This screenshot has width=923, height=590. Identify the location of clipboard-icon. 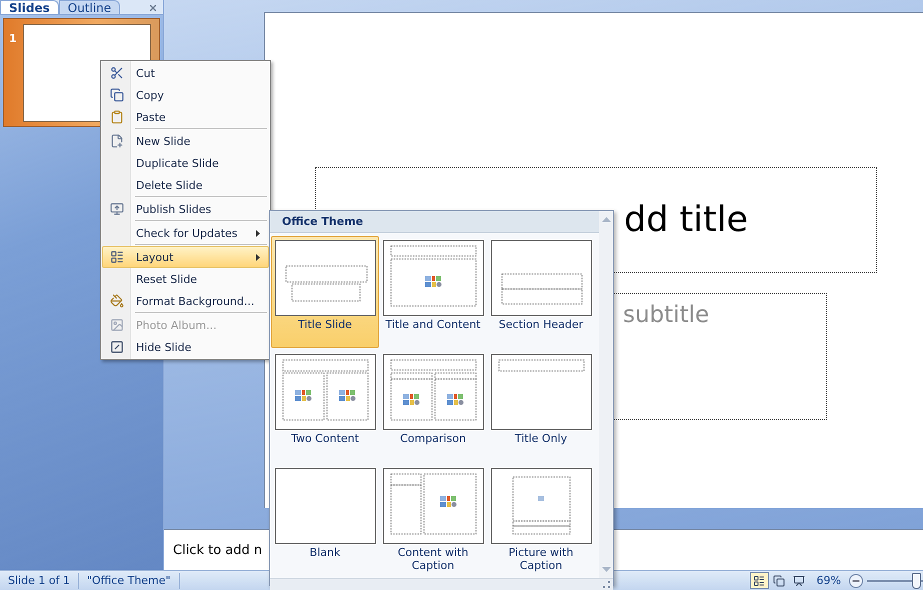
(117, 117).